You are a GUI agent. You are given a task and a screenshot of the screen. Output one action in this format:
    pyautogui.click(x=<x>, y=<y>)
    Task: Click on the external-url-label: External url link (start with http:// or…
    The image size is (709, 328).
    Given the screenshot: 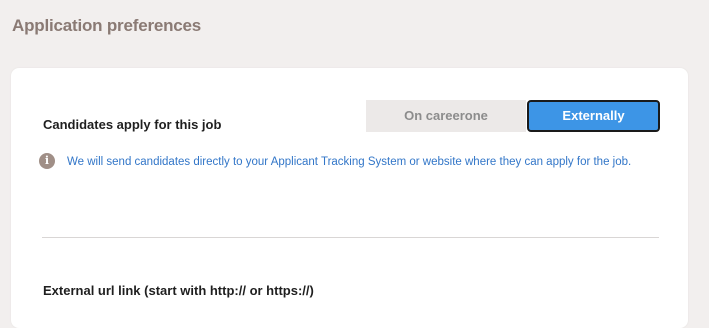 What is the action you would take?
    pyautogui.click(x=178, y=290)
    